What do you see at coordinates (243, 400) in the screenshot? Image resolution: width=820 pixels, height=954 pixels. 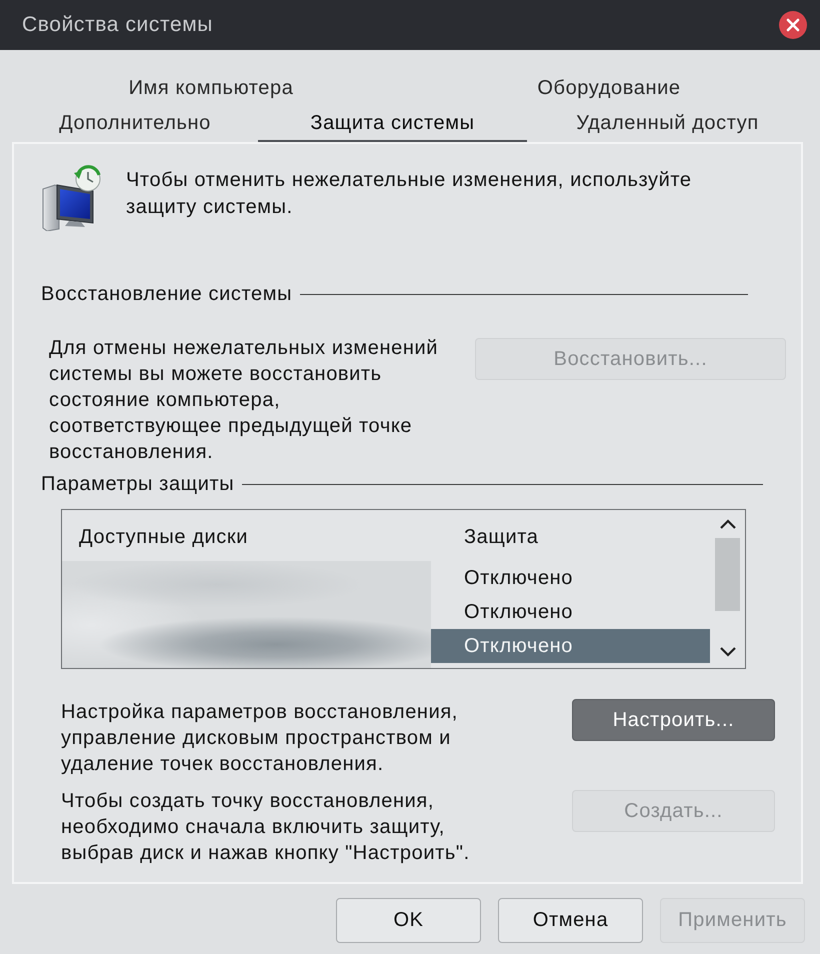 I see `description-text: Для отмены нежелательных изменений системы вы можете восстановить состояние компьютера, соответствующее предыдущей точке восстановления.` at bounding box center [243, 400].